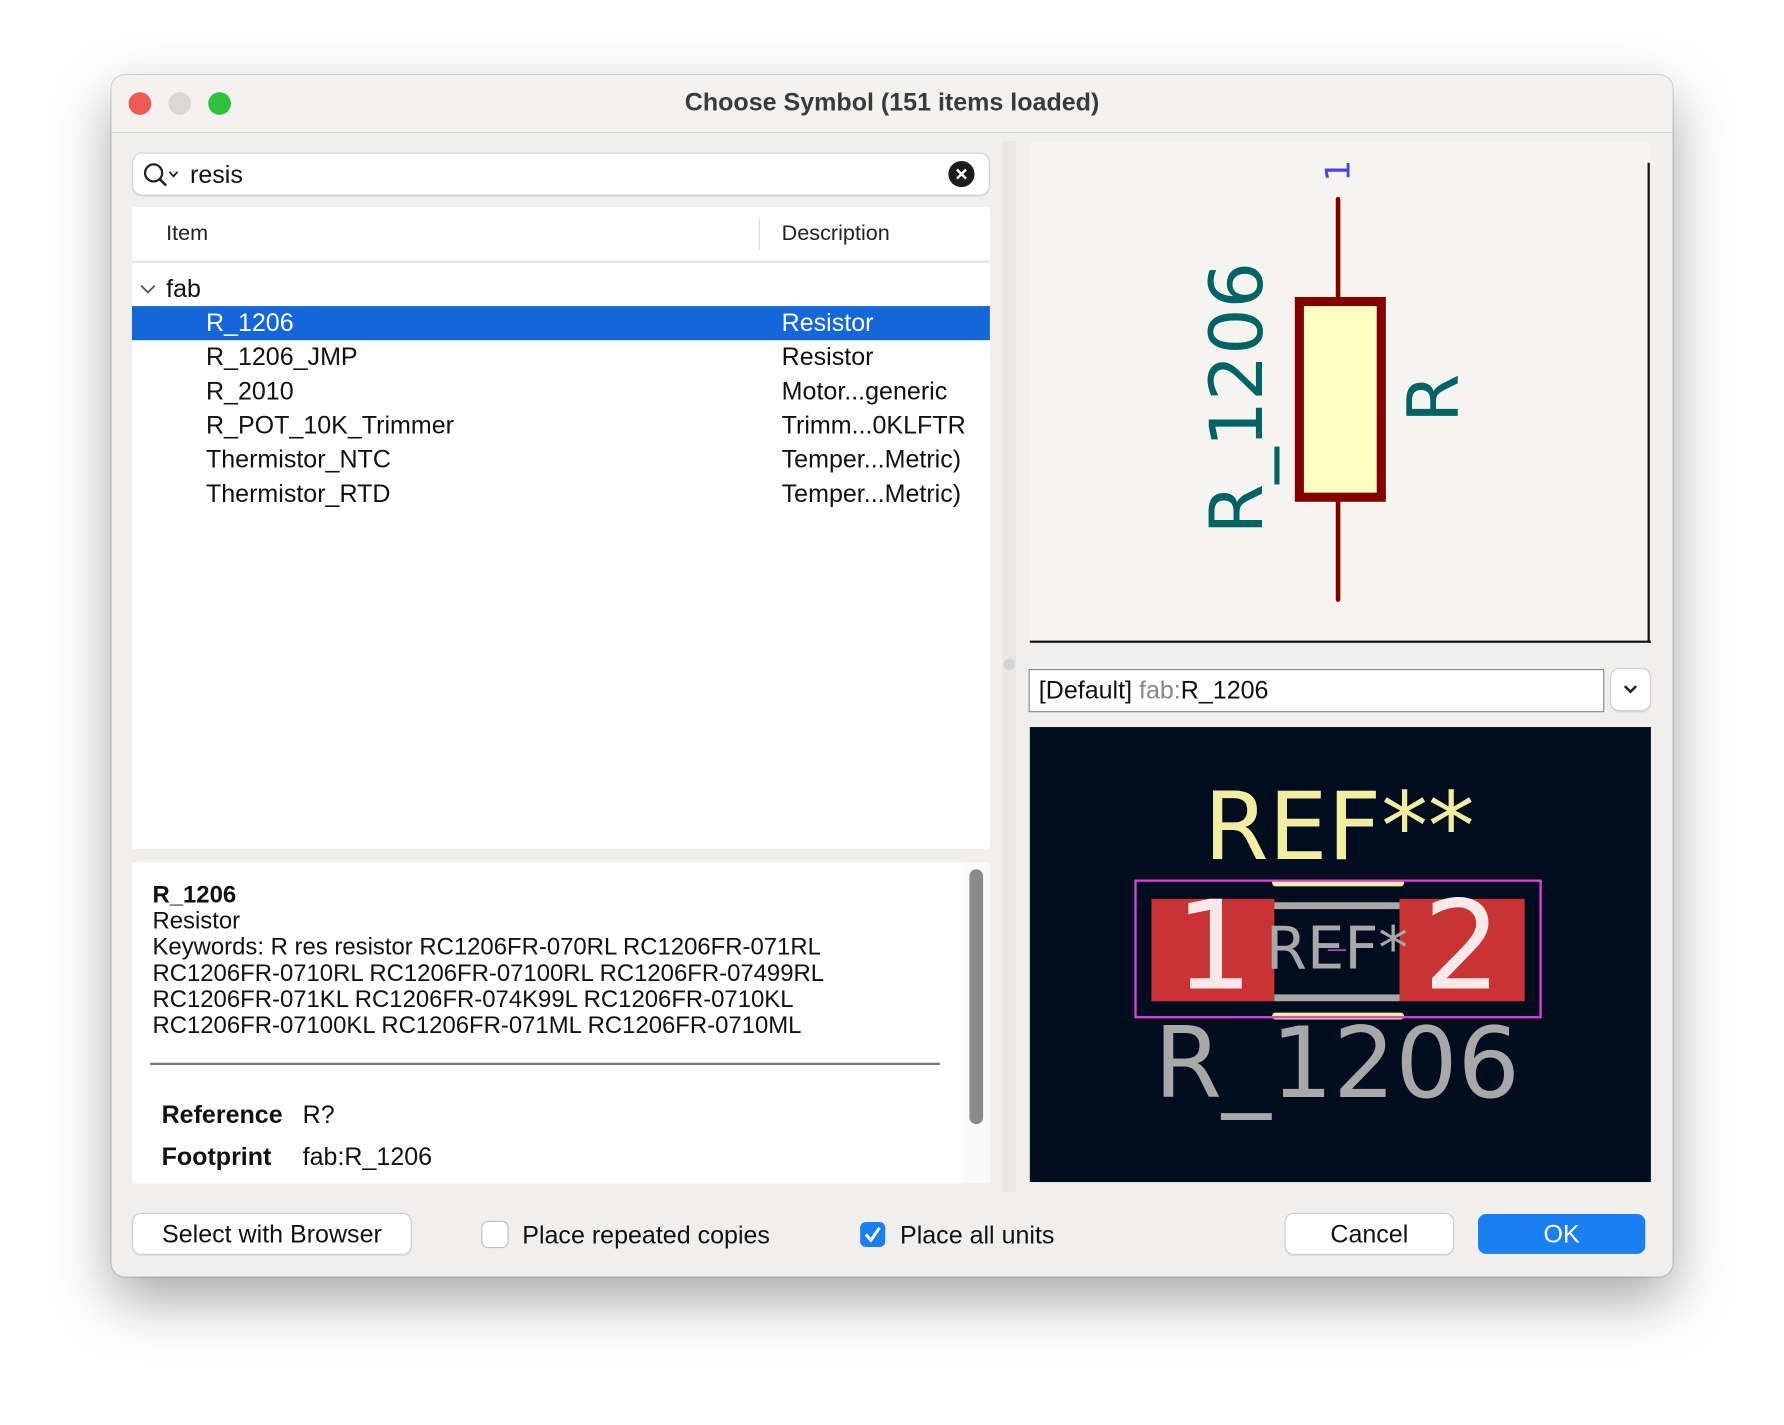 Image resolution: width=1784 pixels, height=1425 pixels. Describe the element at coordinates (560, 235) in the screenshot. I see `tree-header: Item Description` at that location.